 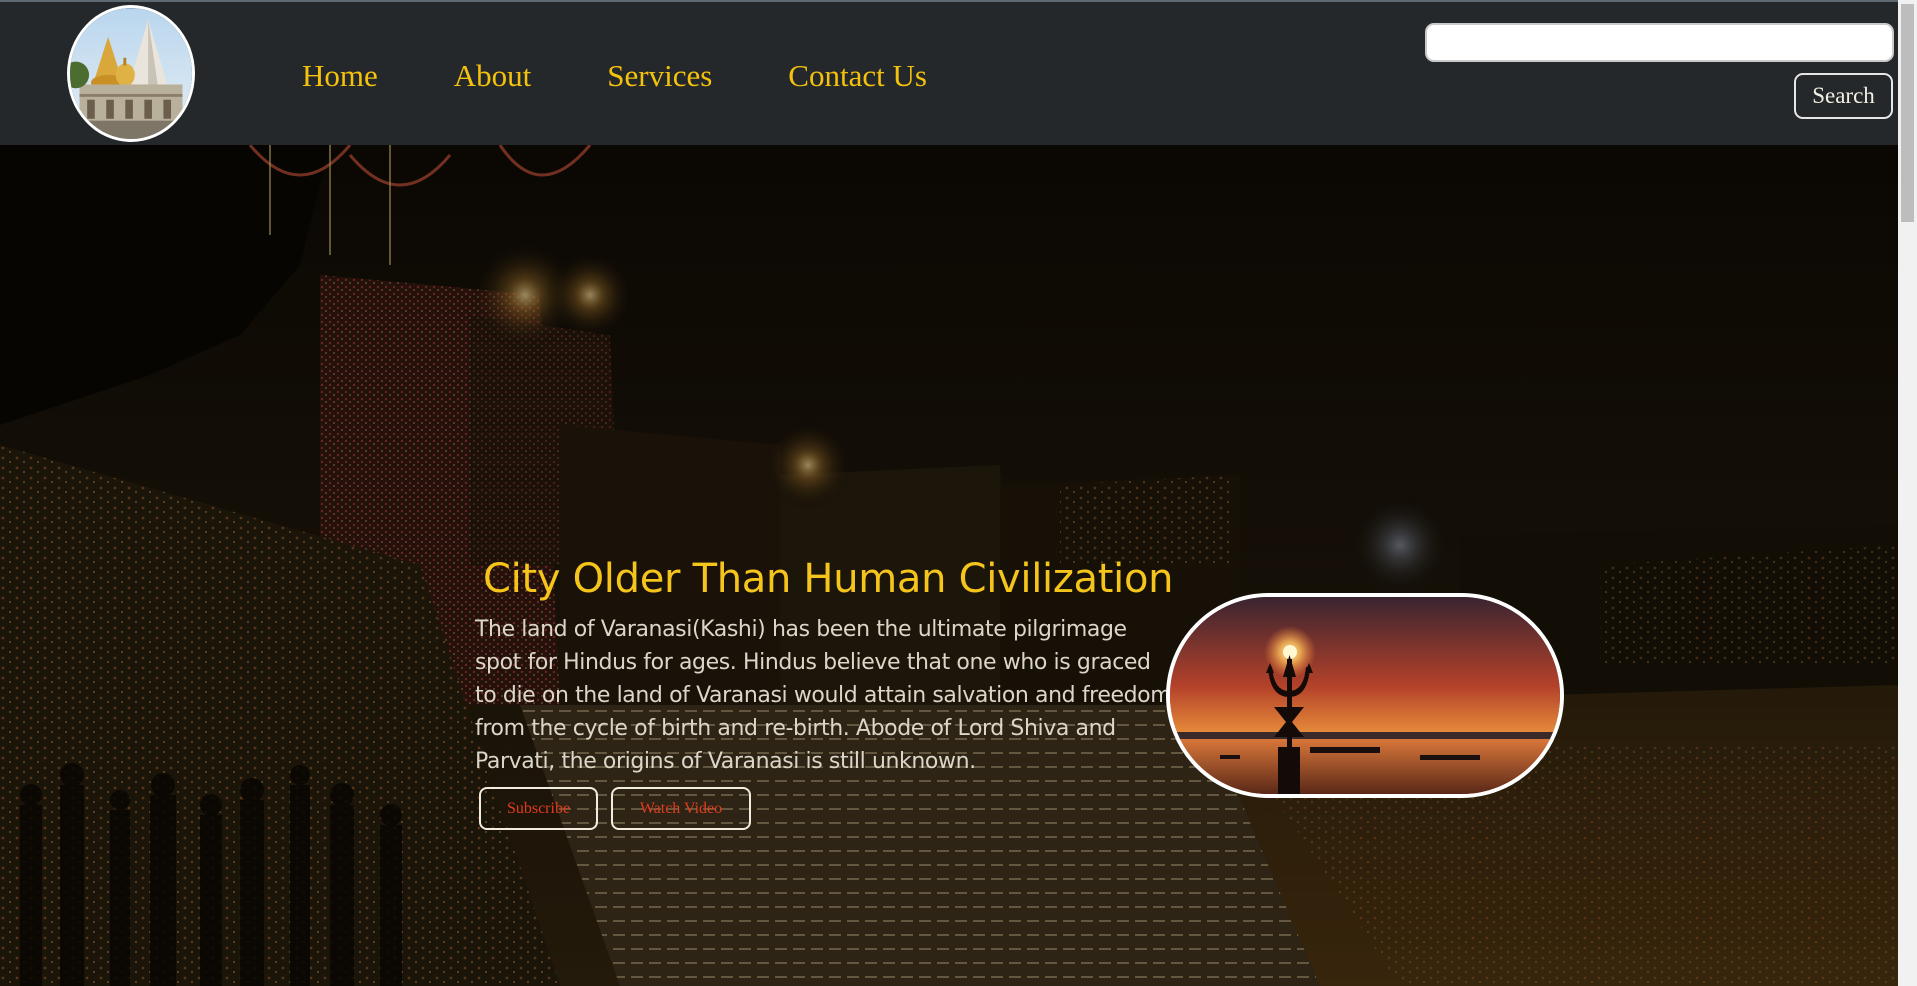 I want to click on scrollbar-thumb, so click(x=1907, y=113).